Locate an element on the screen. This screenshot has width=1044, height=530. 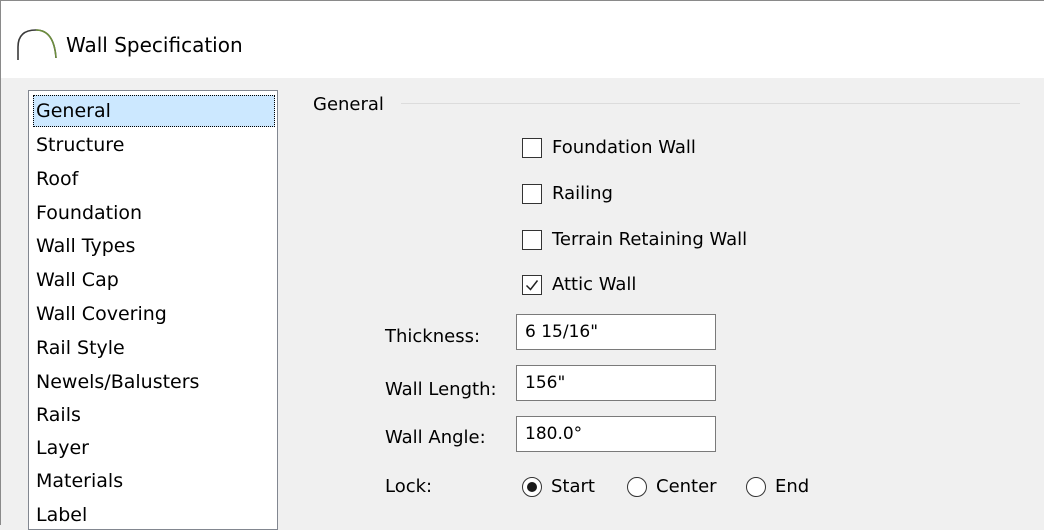
checkbox-label: Foundation Wall is located at coordinates (624, 147).